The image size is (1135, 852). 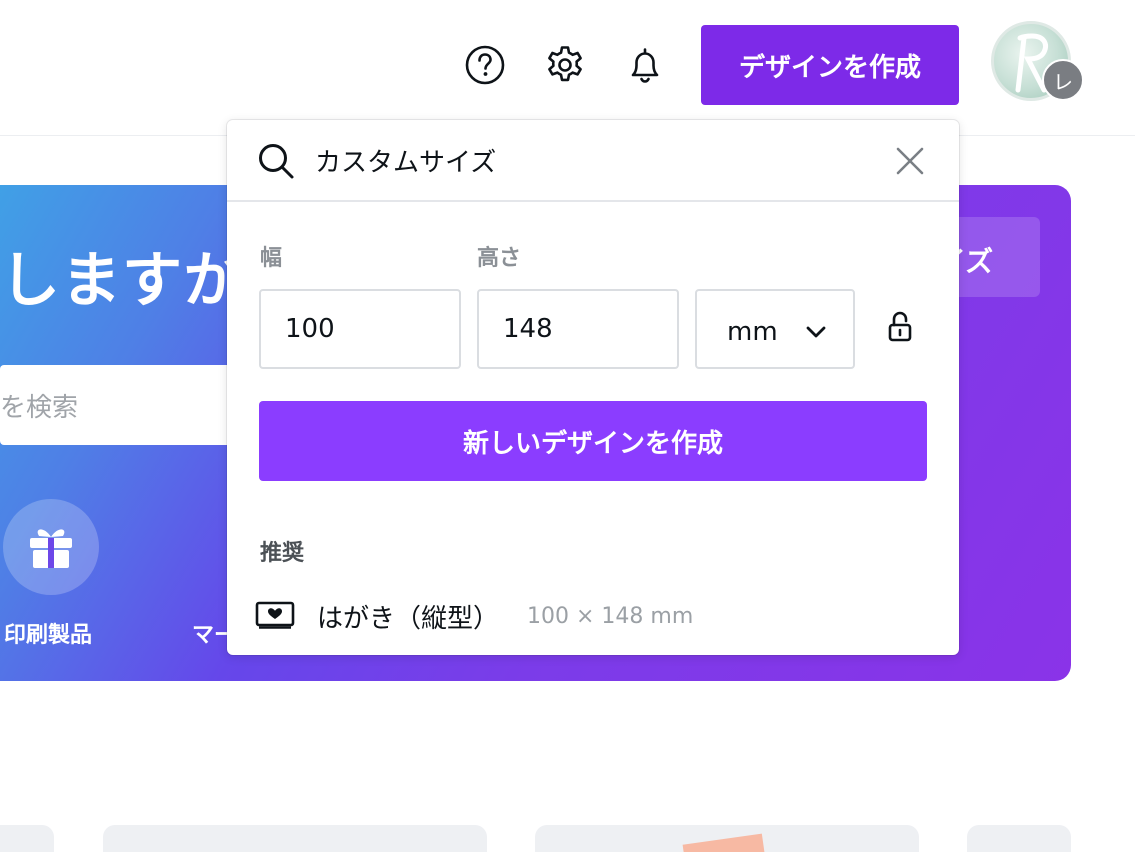 I want to click on recommended-heading: 推奨, so click(x=282, y=553).